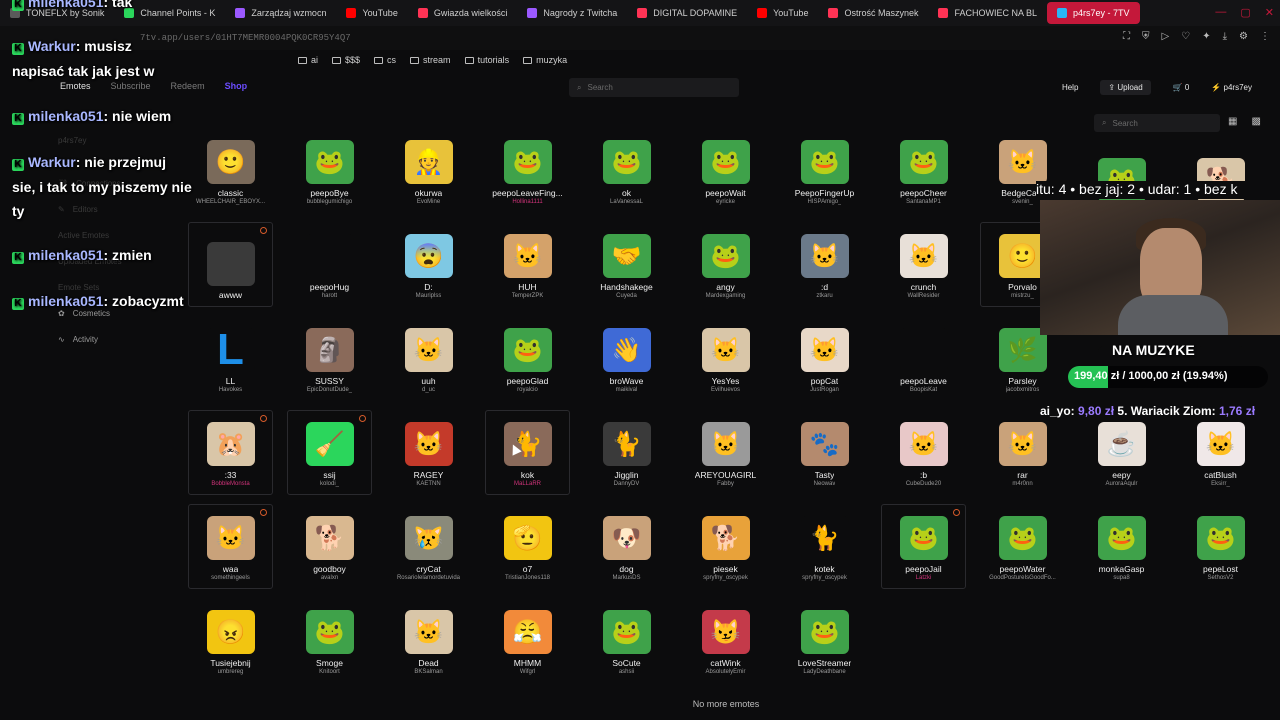 This screenshot has height=720, width=1280. I want to click on emote-card: 🐾 Tasty Neowav, so click(824, 452).